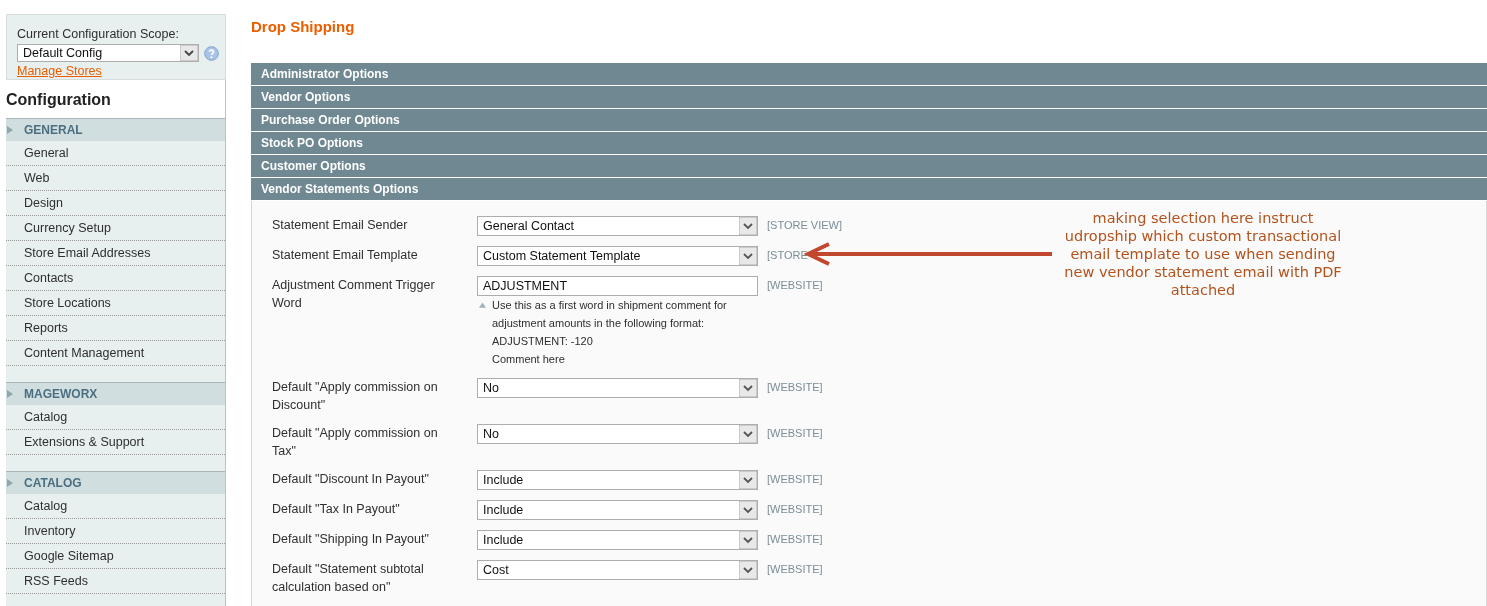 This screenshot has width=1487, height=606. What do you see at coordinates (115, 253) in the screenshot?
I see `nav-link: Store Email Addresses` at bounding box center [115, 253].